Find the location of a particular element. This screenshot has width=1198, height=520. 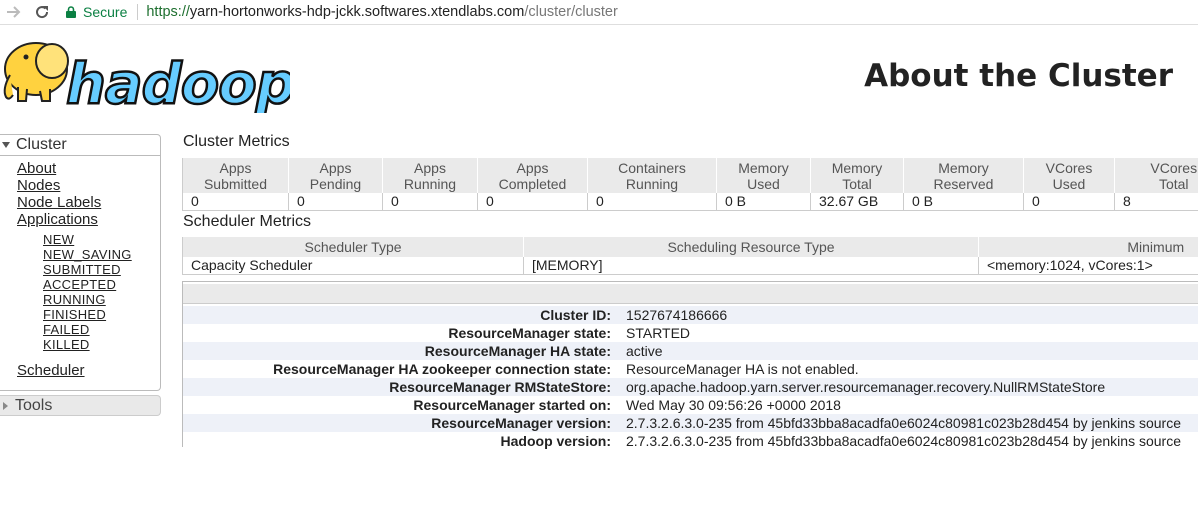

info-row-rm-state: ResourceManager state: STARTED is located at coordinates (690, 333).